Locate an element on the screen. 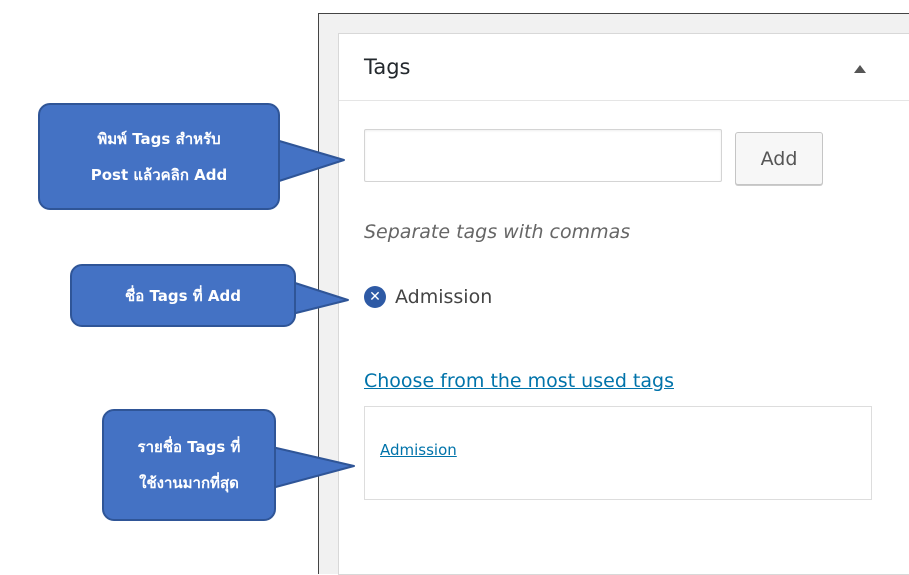 The height and width of the screenshot is (575, 909). callout-text: Post แล้วคลิก Add is located at coordinates (159, 174).